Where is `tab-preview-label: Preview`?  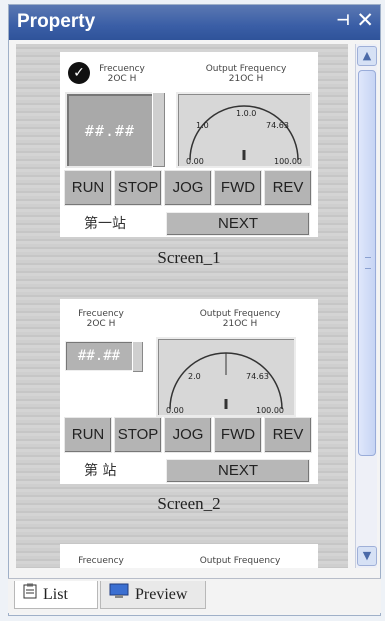
tab-preview-label: Preview is located at coordinates (161, 594).